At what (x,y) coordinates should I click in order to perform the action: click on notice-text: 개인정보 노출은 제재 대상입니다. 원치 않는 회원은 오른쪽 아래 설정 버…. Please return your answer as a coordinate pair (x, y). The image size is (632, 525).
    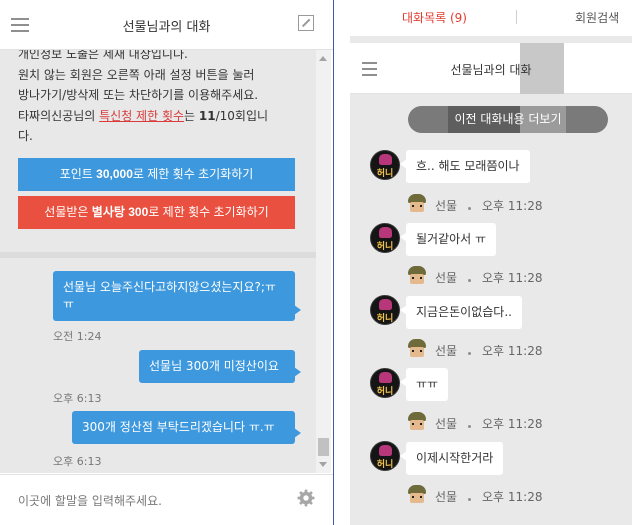
    Looking at the image, I should click on (165, 98).